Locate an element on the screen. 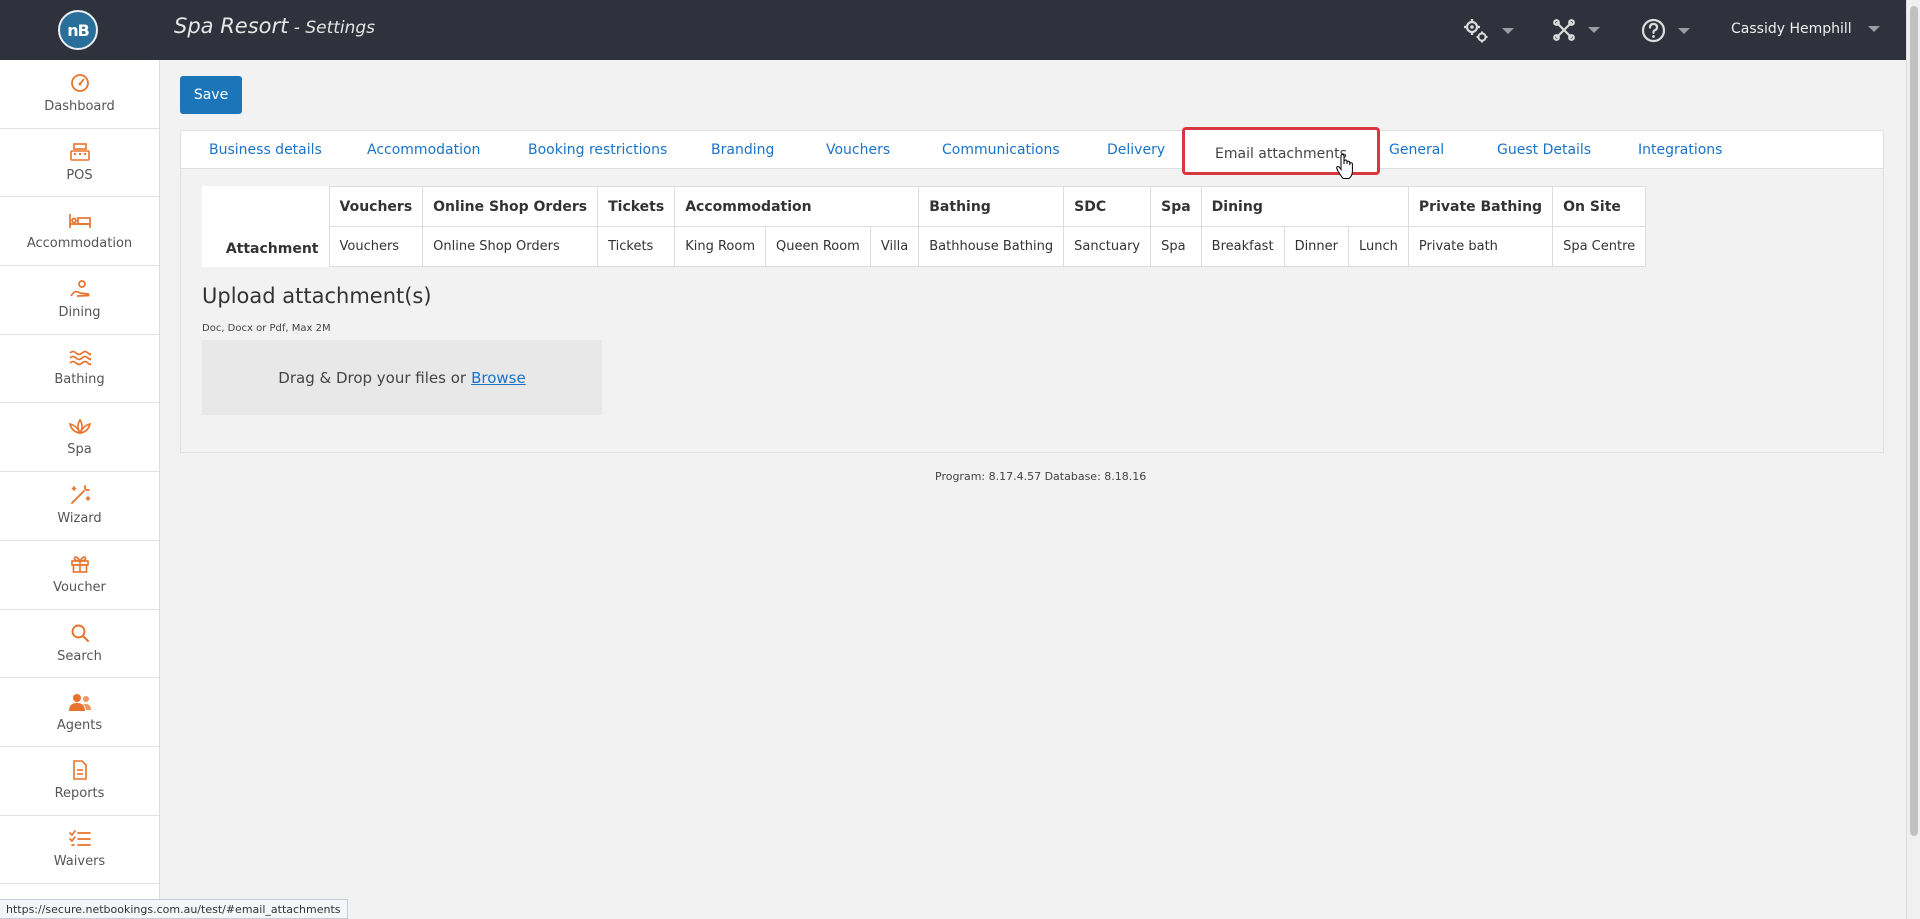 The image size is (1920, 919). sidebar-item-label: POS is located at coordinates (79, 176).